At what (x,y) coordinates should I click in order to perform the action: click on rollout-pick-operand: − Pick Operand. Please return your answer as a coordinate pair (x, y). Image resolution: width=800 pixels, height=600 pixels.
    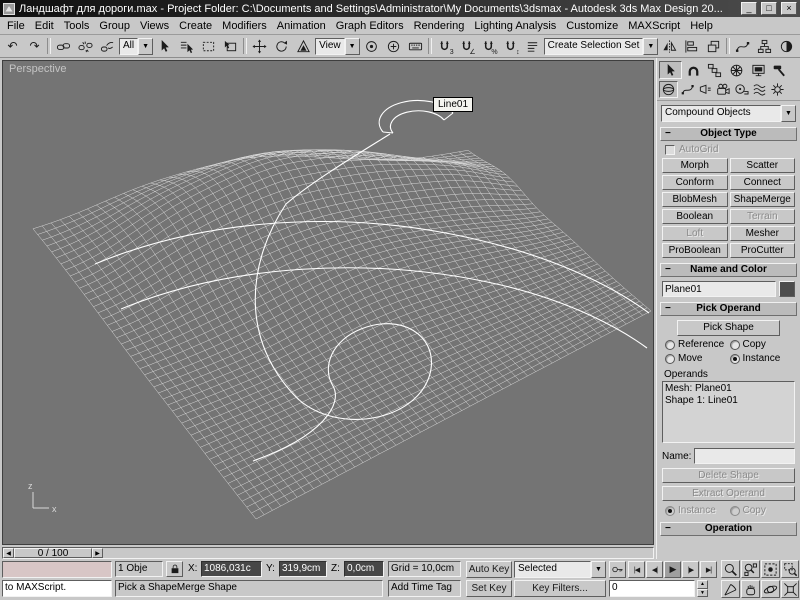
    Looking at the image, I should click on (728, 309).